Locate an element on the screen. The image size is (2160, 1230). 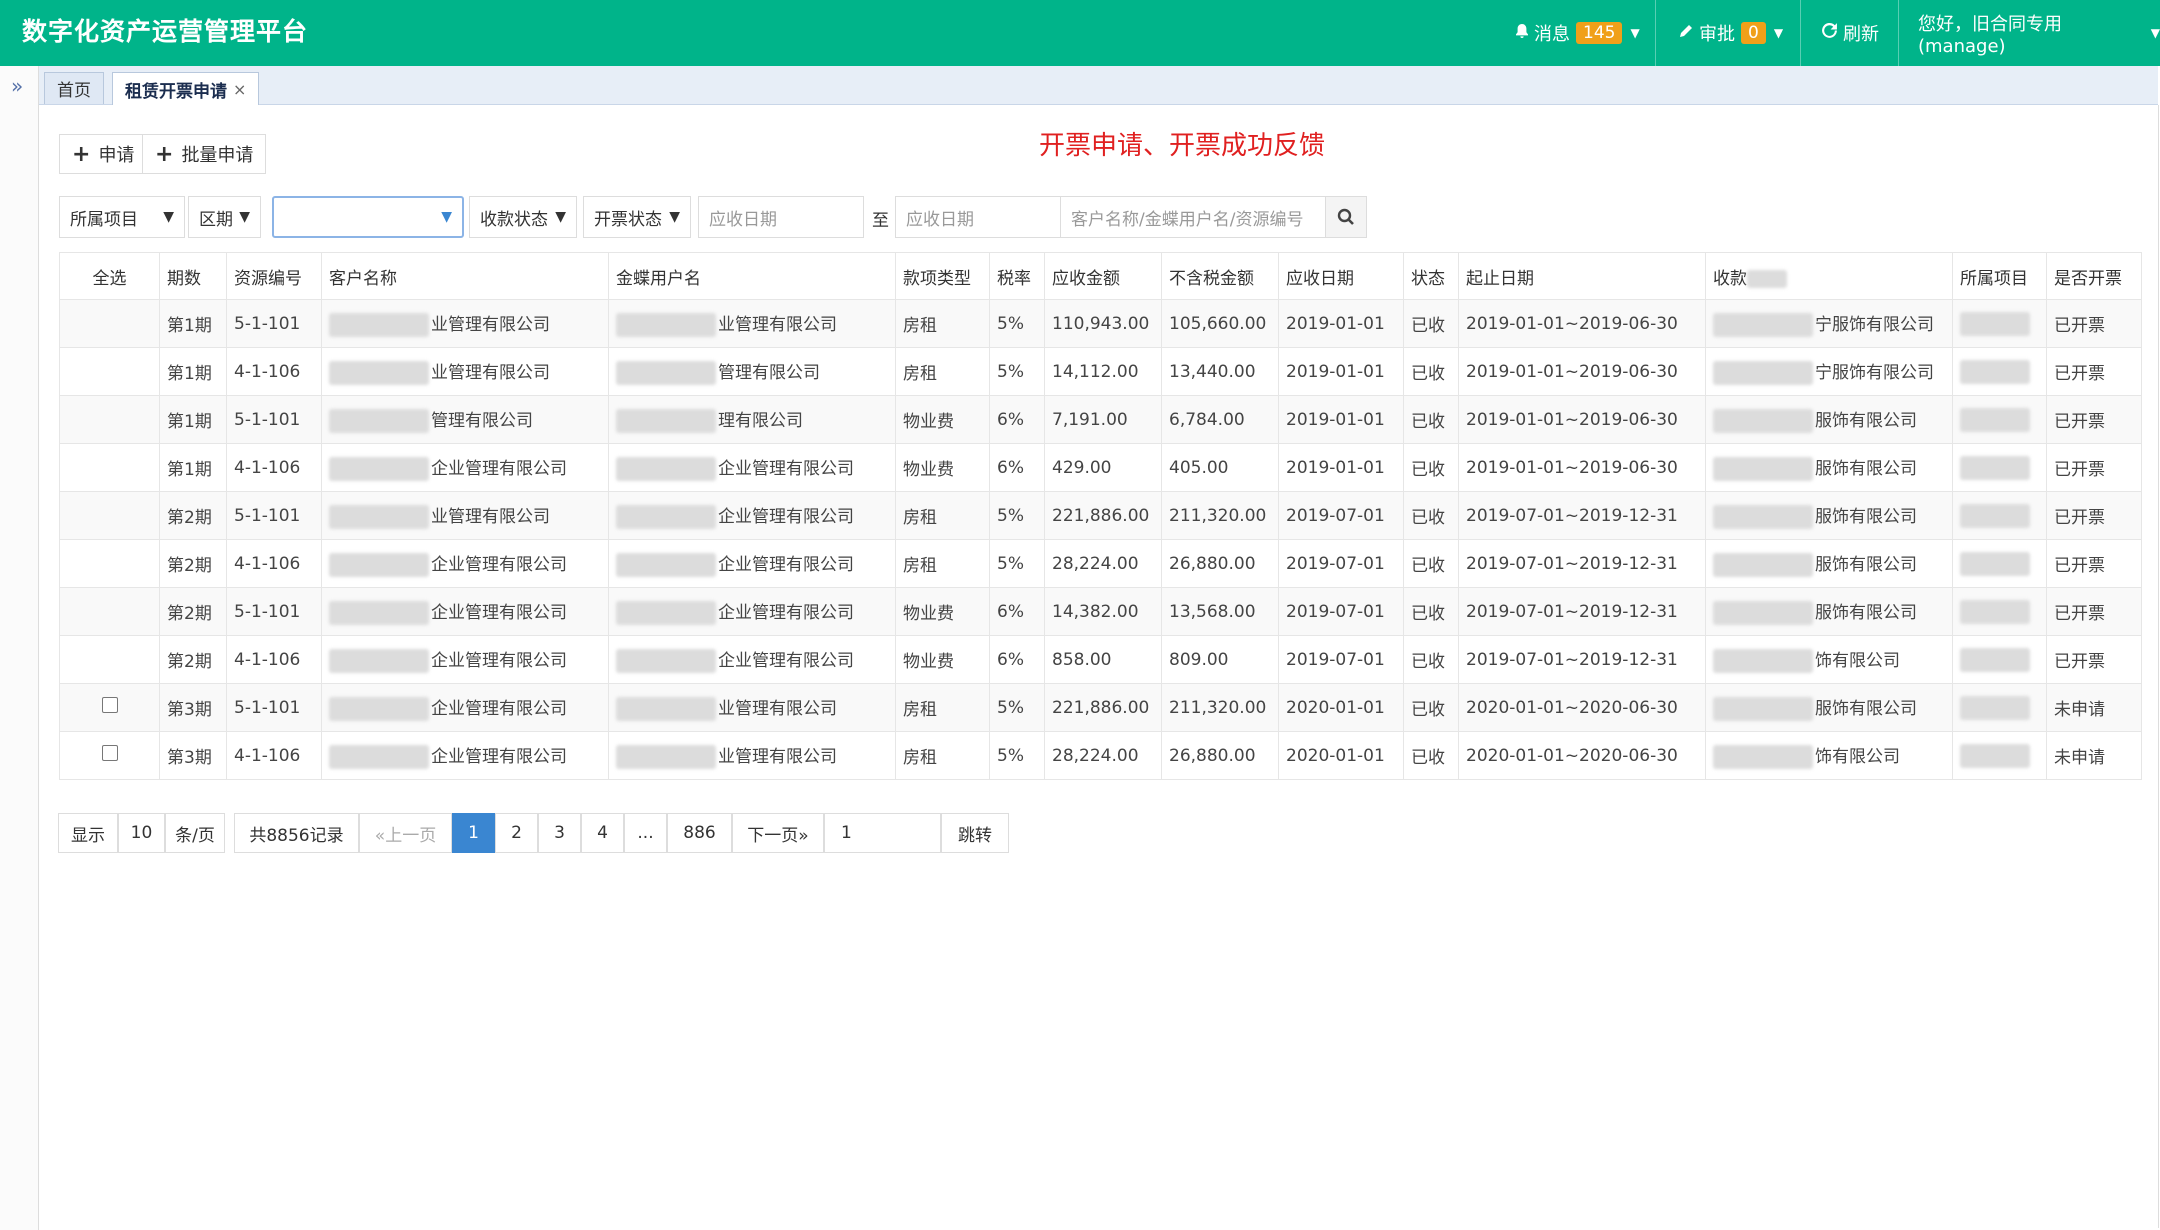
col-header: 应收日期 is located at coordinates (1341, 276).